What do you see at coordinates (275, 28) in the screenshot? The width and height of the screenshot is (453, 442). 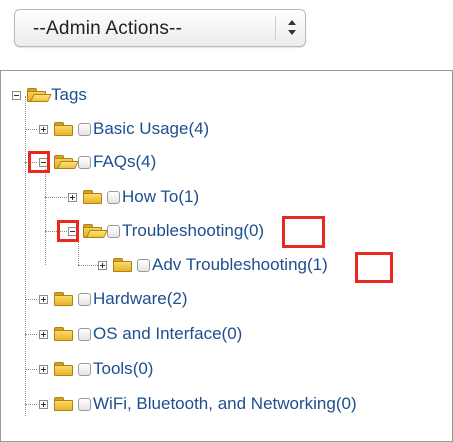 I see `select-divider` at bounding box center [275, 28].